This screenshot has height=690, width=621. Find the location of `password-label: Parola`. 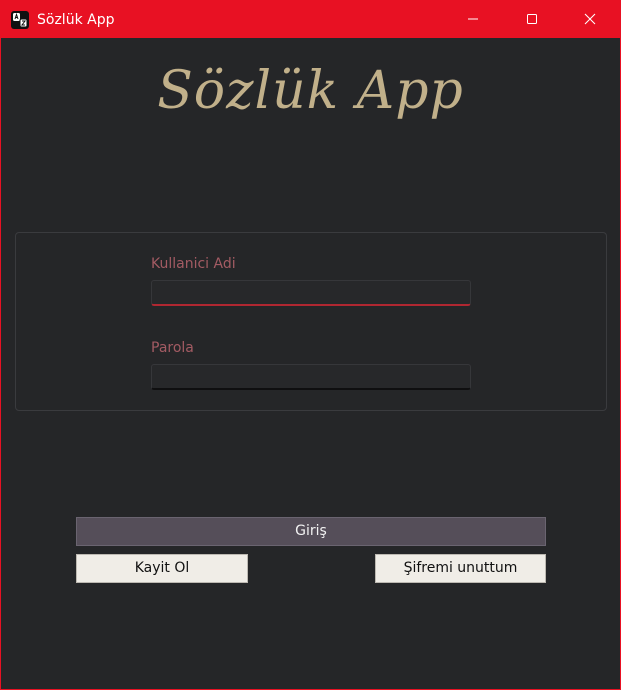

password-label: Parola is located at coordinates (172, 348).